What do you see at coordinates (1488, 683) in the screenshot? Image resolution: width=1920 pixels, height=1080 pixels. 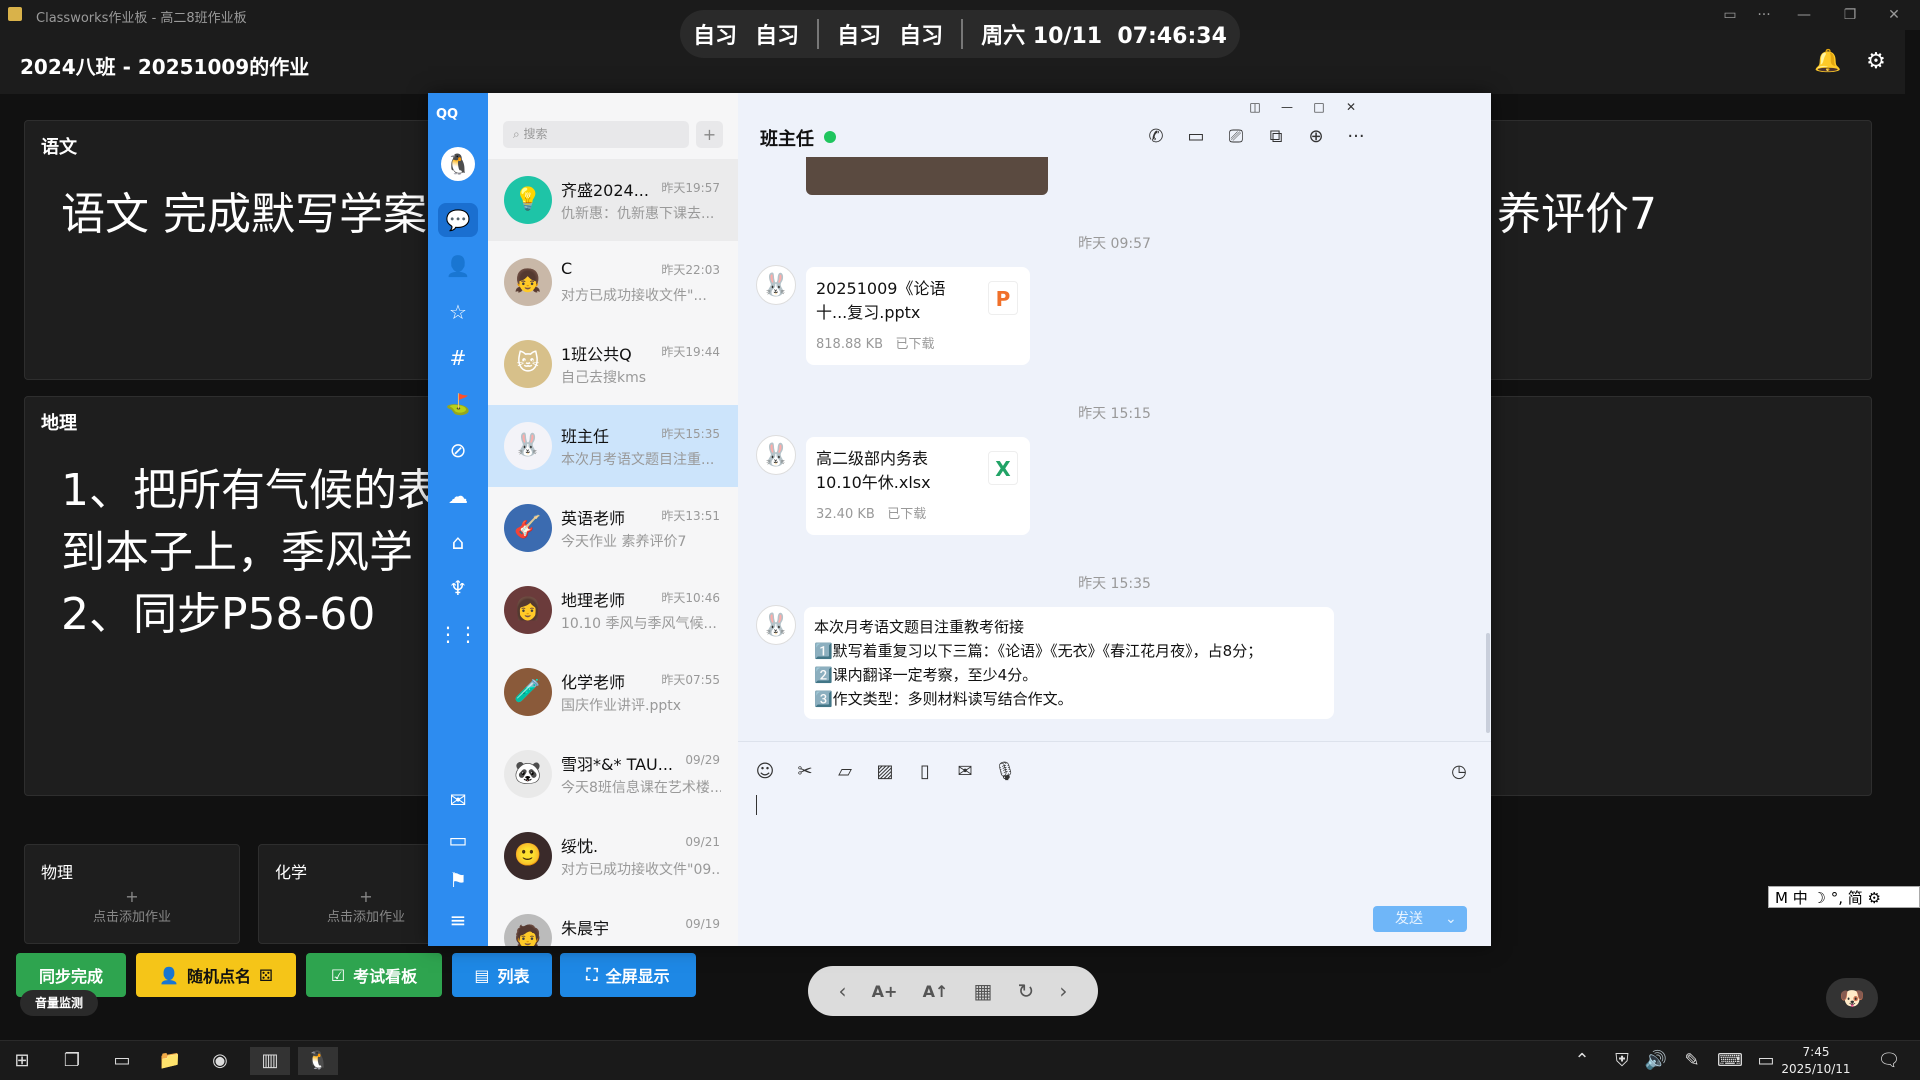 I see `scrollbar` at bounding box center [1488, 683].